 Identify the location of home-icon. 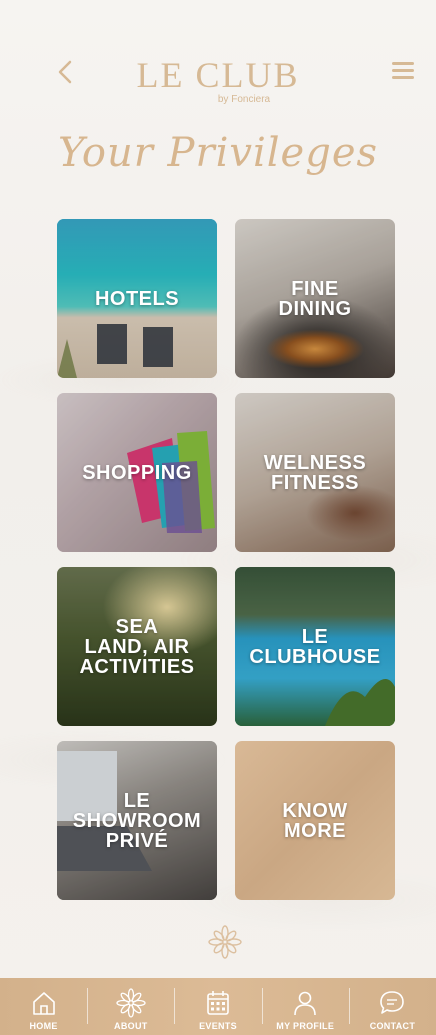
(43, 1003).